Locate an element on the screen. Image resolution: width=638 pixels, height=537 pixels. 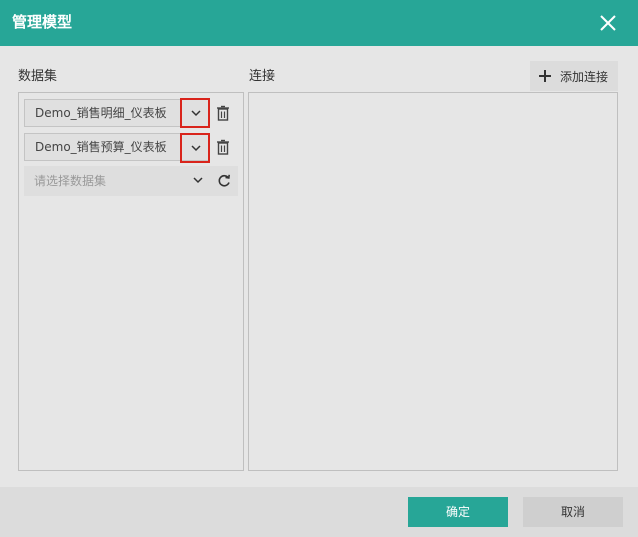
dataset-select-placeholder: 请选择数据集 is located at coordinates (70, 181).